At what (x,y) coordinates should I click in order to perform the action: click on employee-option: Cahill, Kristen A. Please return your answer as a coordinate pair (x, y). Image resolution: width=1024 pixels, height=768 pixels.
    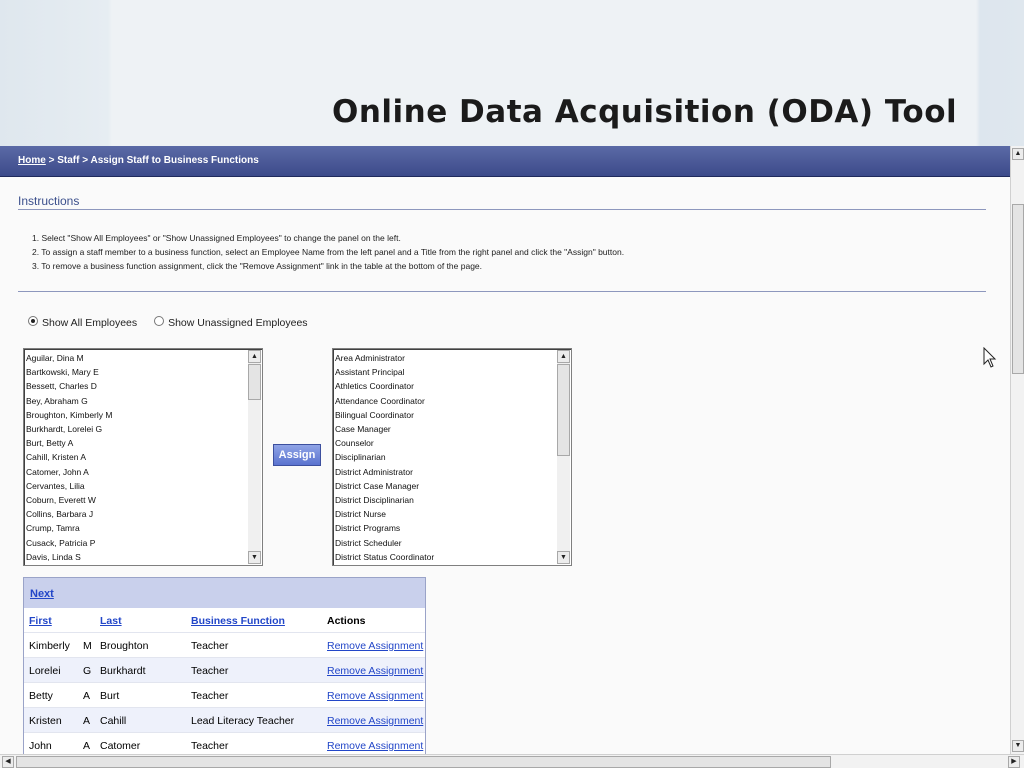
    Looking at the image, I should click on (69, 457).